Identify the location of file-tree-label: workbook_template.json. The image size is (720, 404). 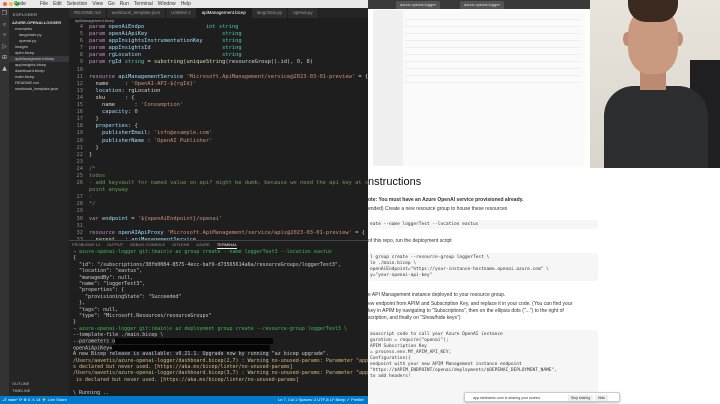
(37, 88).